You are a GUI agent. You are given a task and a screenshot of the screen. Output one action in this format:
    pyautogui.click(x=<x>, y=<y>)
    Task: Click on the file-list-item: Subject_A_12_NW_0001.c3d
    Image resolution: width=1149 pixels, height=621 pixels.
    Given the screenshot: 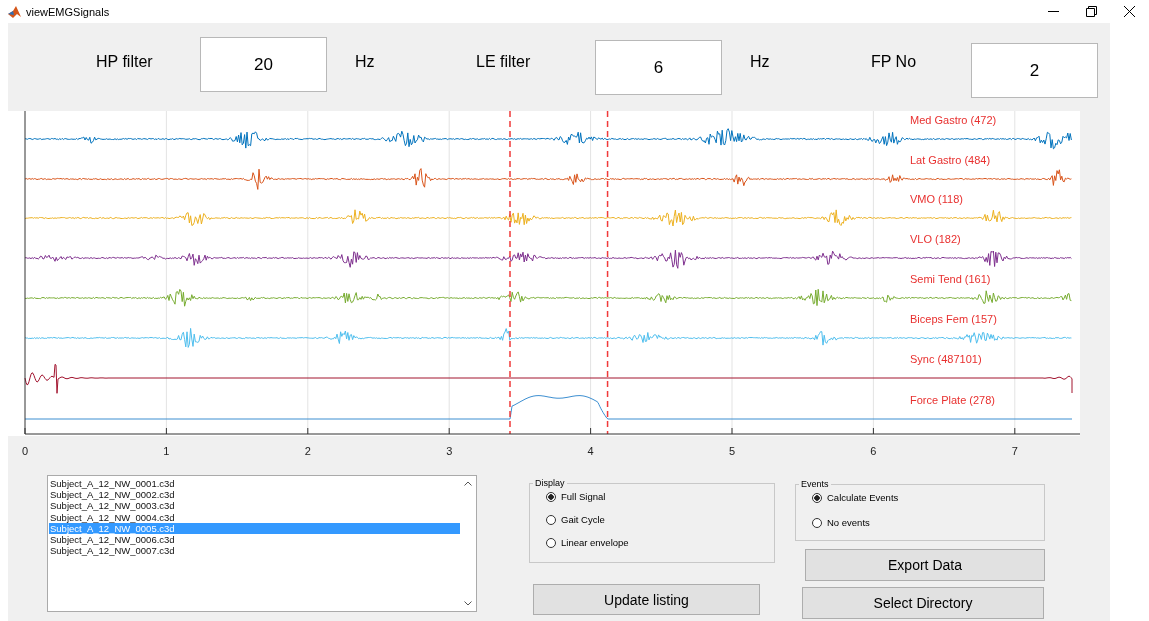 What is the action you would take?
    pyautogui.click(x=254, y=484)
    